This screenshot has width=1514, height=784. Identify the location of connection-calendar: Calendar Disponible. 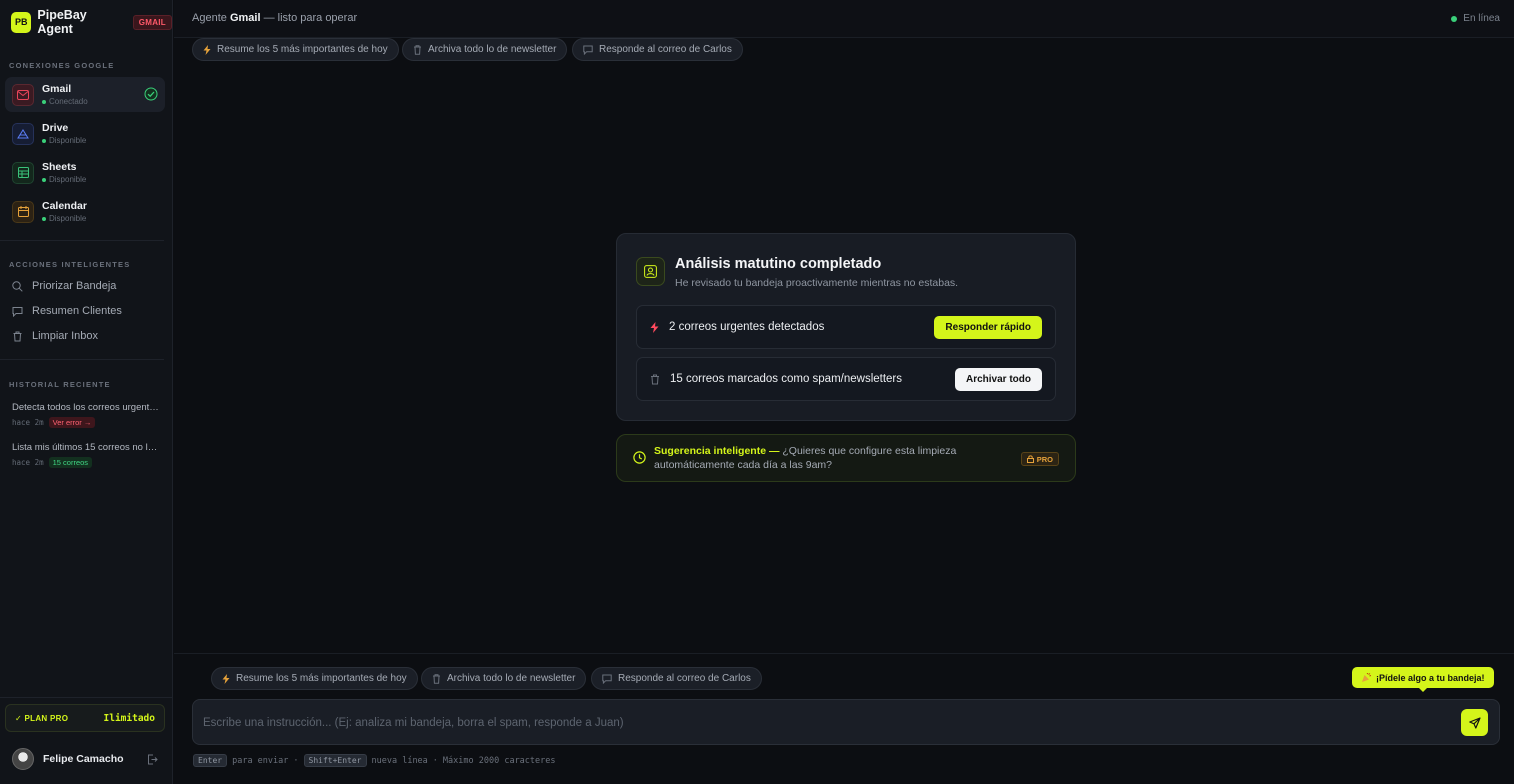
(85, 211).